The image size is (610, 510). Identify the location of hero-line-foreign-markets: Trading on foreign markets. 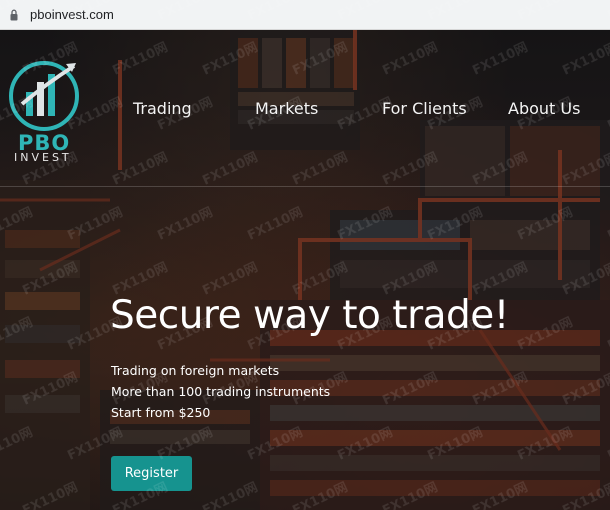
(195, 370).